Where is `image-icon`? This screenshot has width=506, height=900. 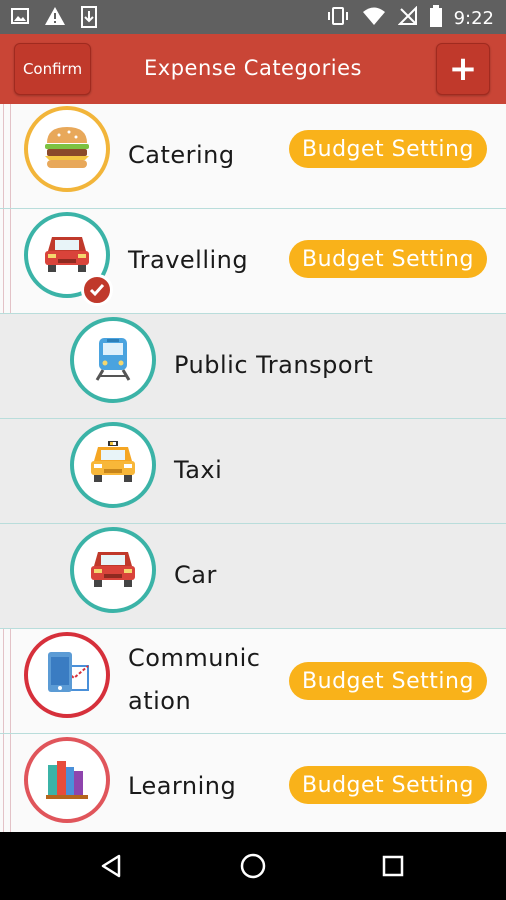 image-icon is located at coordinates (20, 19).